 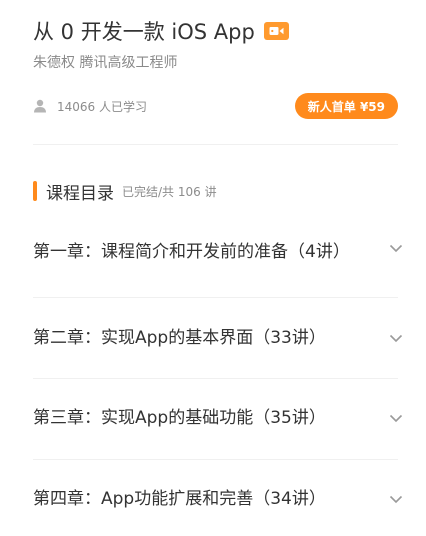 I want to click on course-header: 从 0 开发一款 iOS App 朱德权 腾讯高级工程师, so click(x=219, y=43).